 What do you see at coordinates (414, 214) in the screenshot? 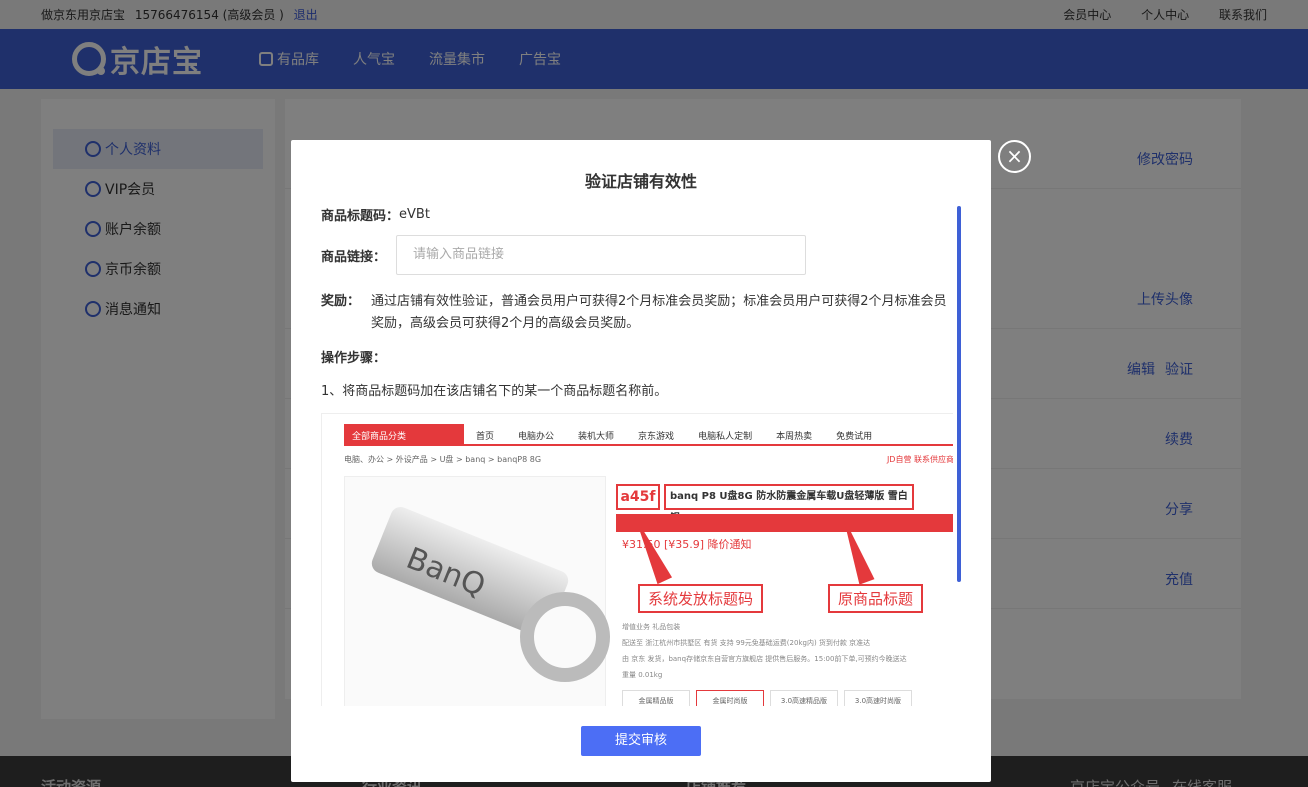
I see `title-code-value: eVBt` at bounding box center [414, 214].